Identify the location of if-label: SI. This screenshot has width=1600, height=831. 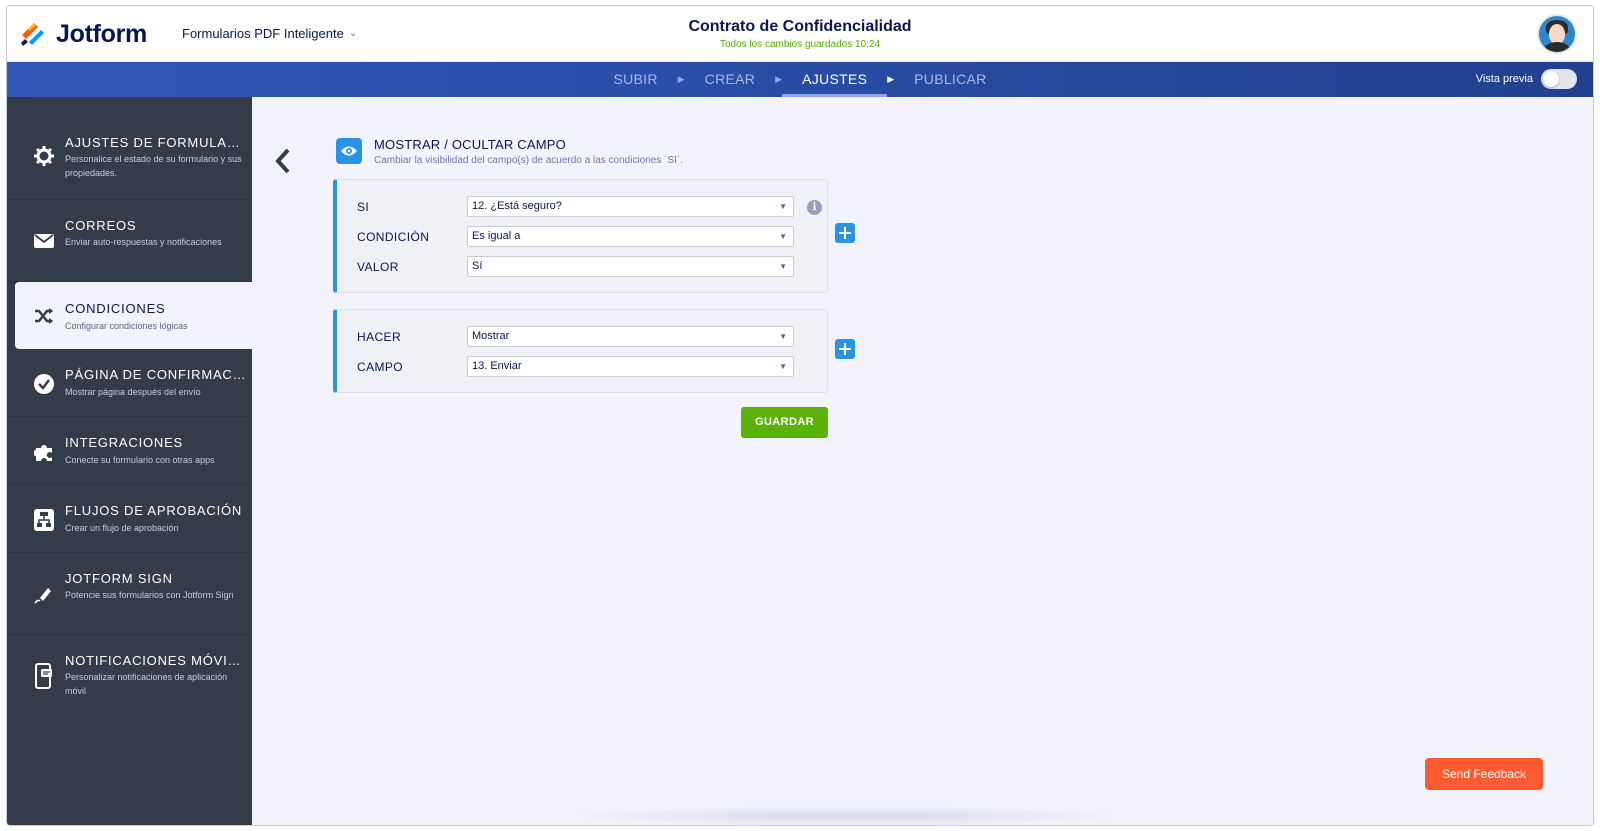
(363, 207).